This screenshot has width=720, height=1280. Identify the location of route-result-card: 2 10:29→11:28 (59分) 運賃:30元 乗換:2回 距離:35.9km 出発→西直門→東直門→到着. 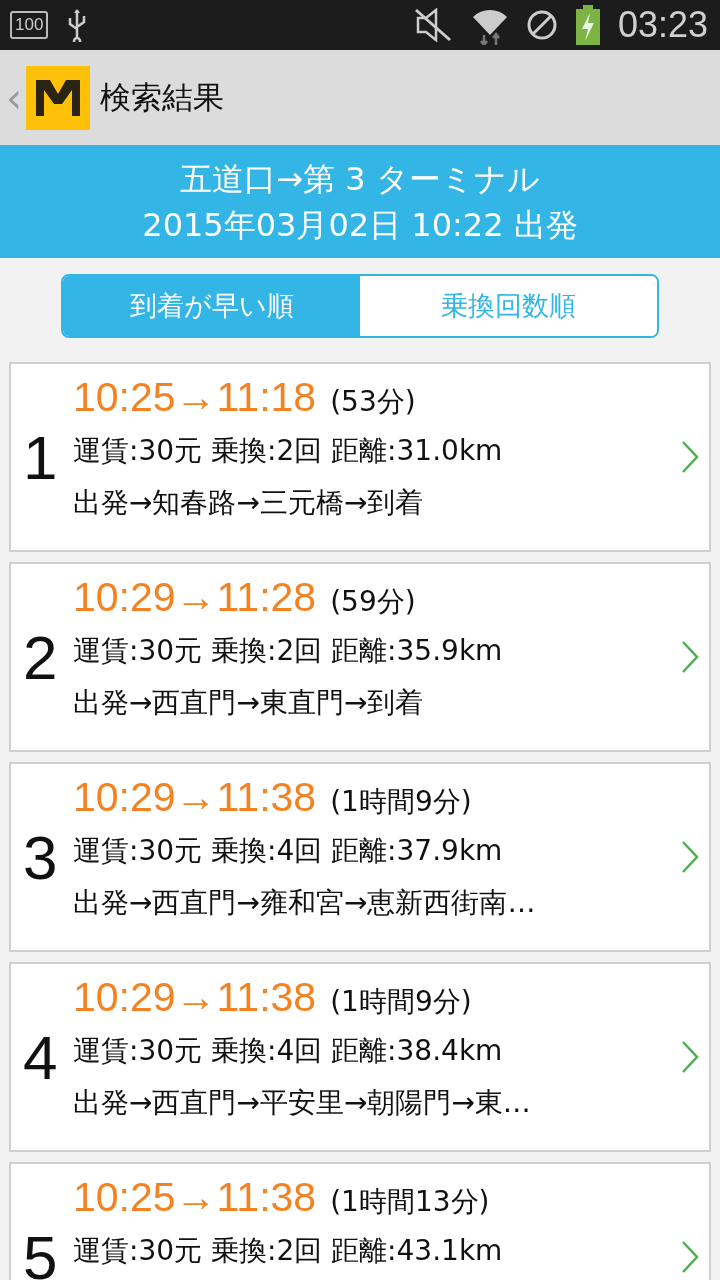
(360, 657).